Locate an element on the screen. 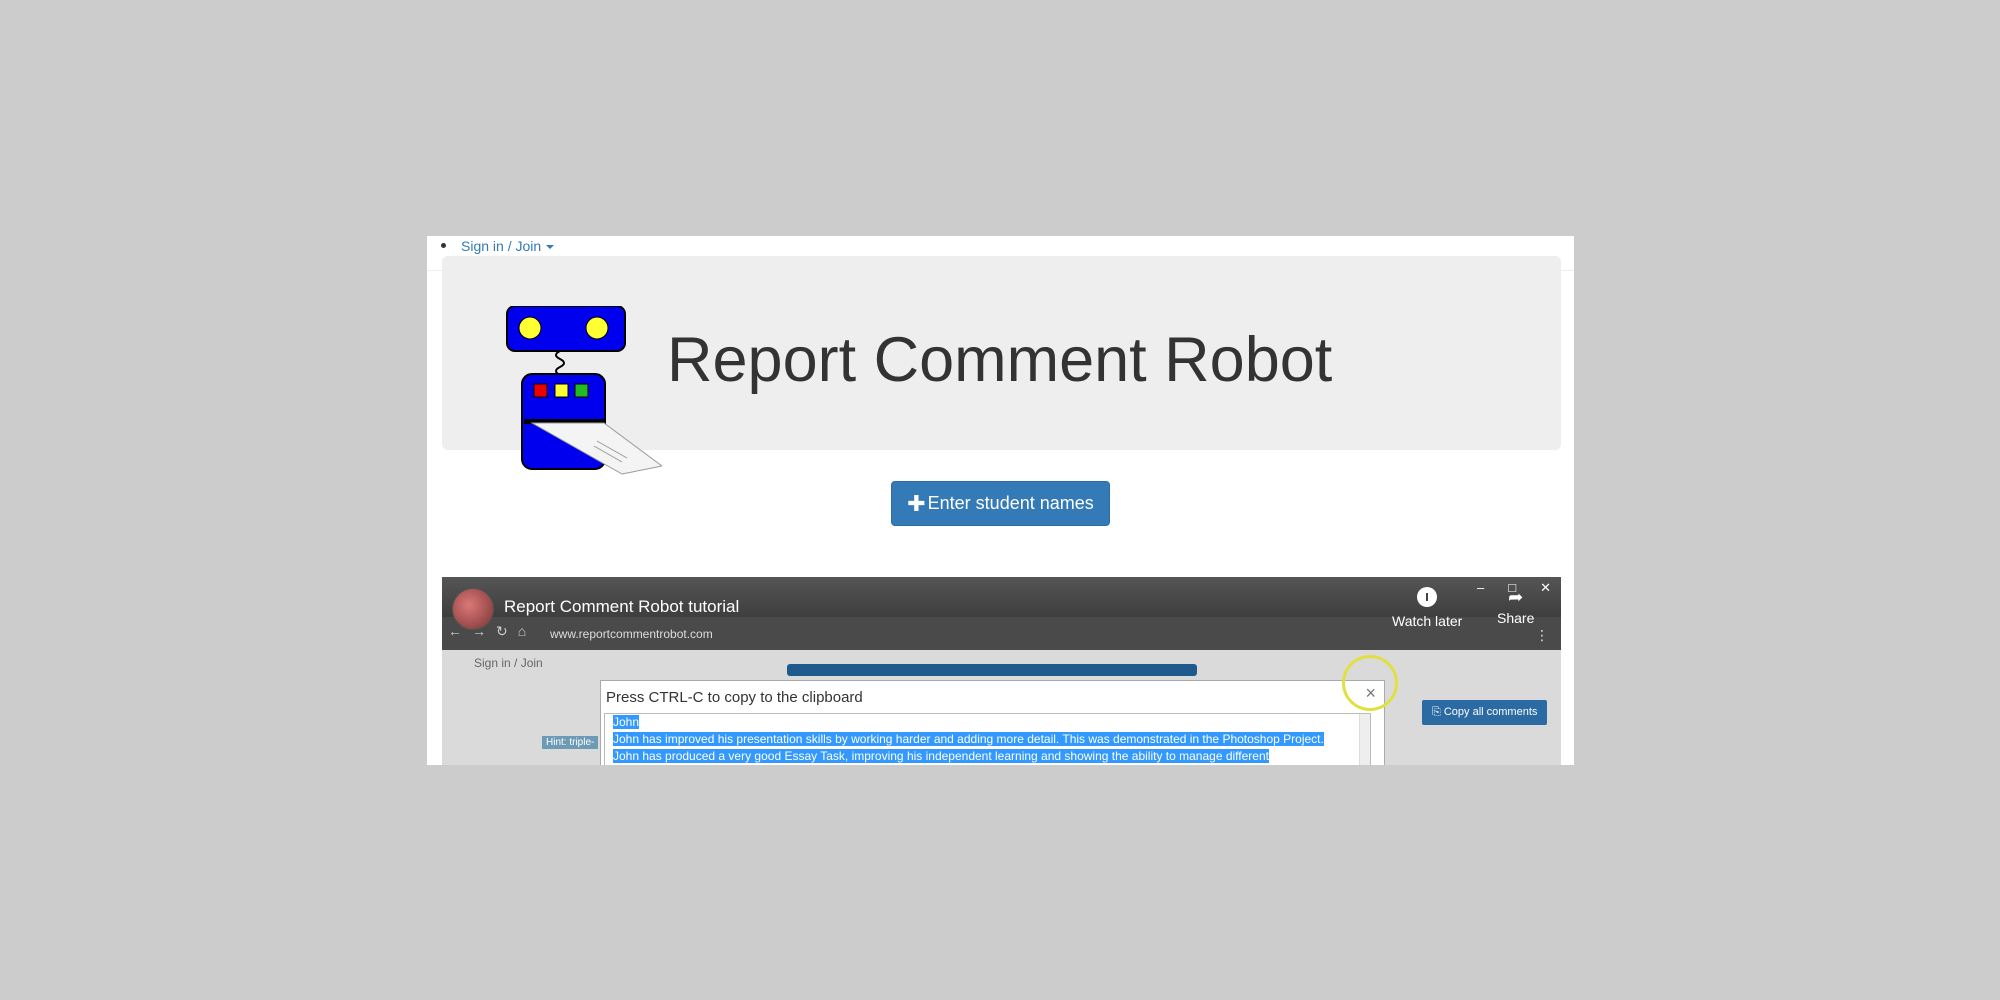 The image size is (2000, 1000). close-icon: ✕ is located at coordinates (1545, 587).